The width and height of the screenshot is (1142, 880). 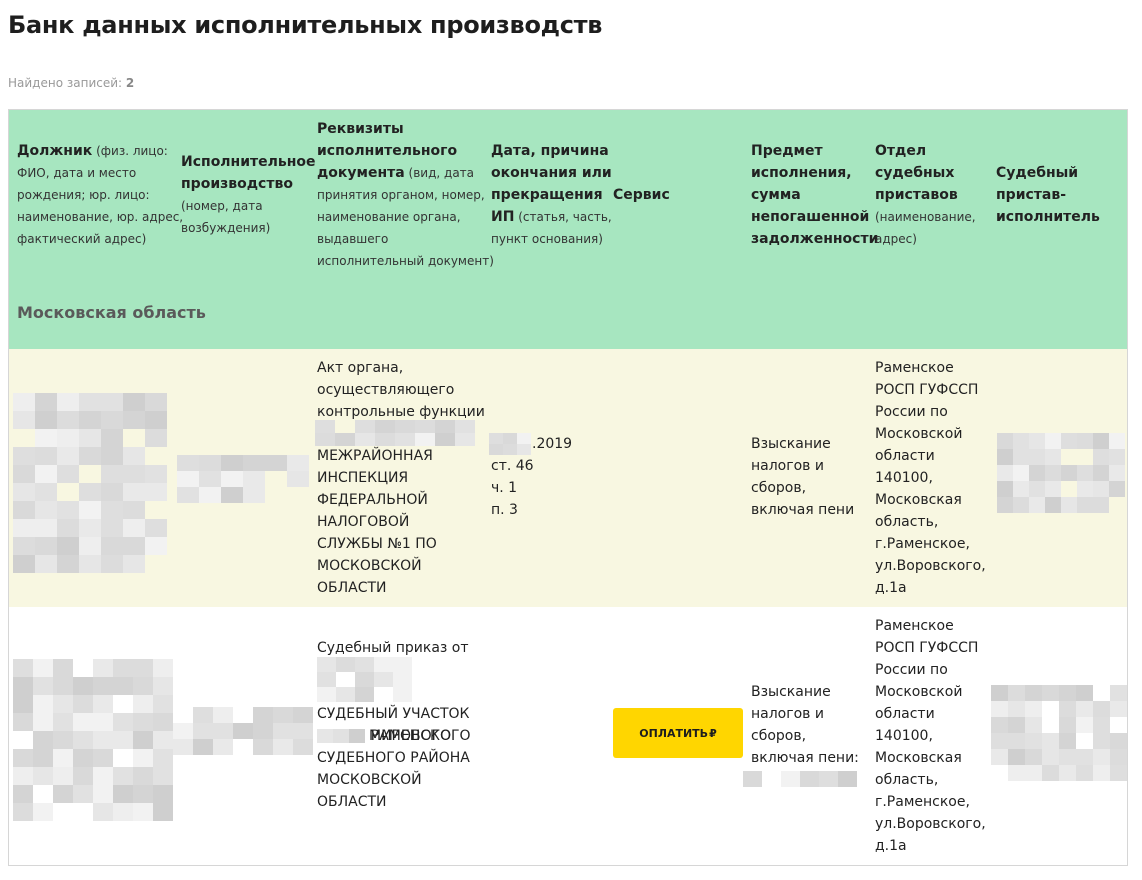 I want to click on pay-button: ОПЛАТИТЬ ₽, so click(x=678, y=733).